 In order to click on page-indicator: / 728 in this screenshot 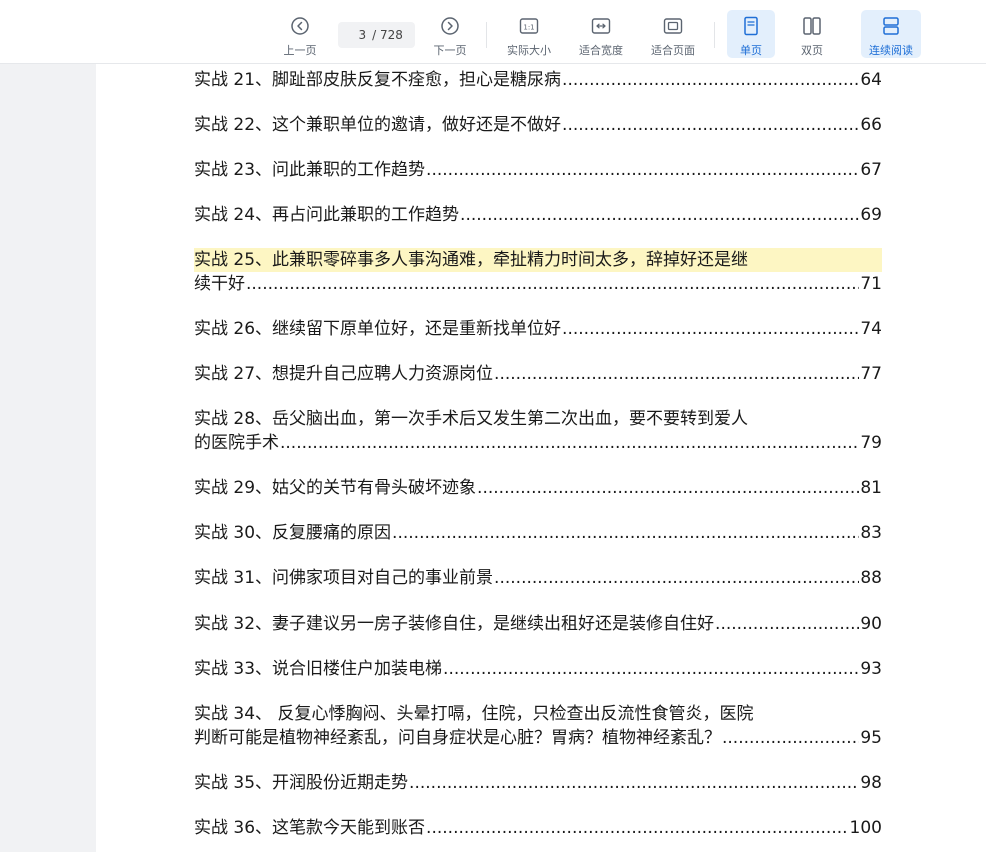, I will do `click(376, 35)`.